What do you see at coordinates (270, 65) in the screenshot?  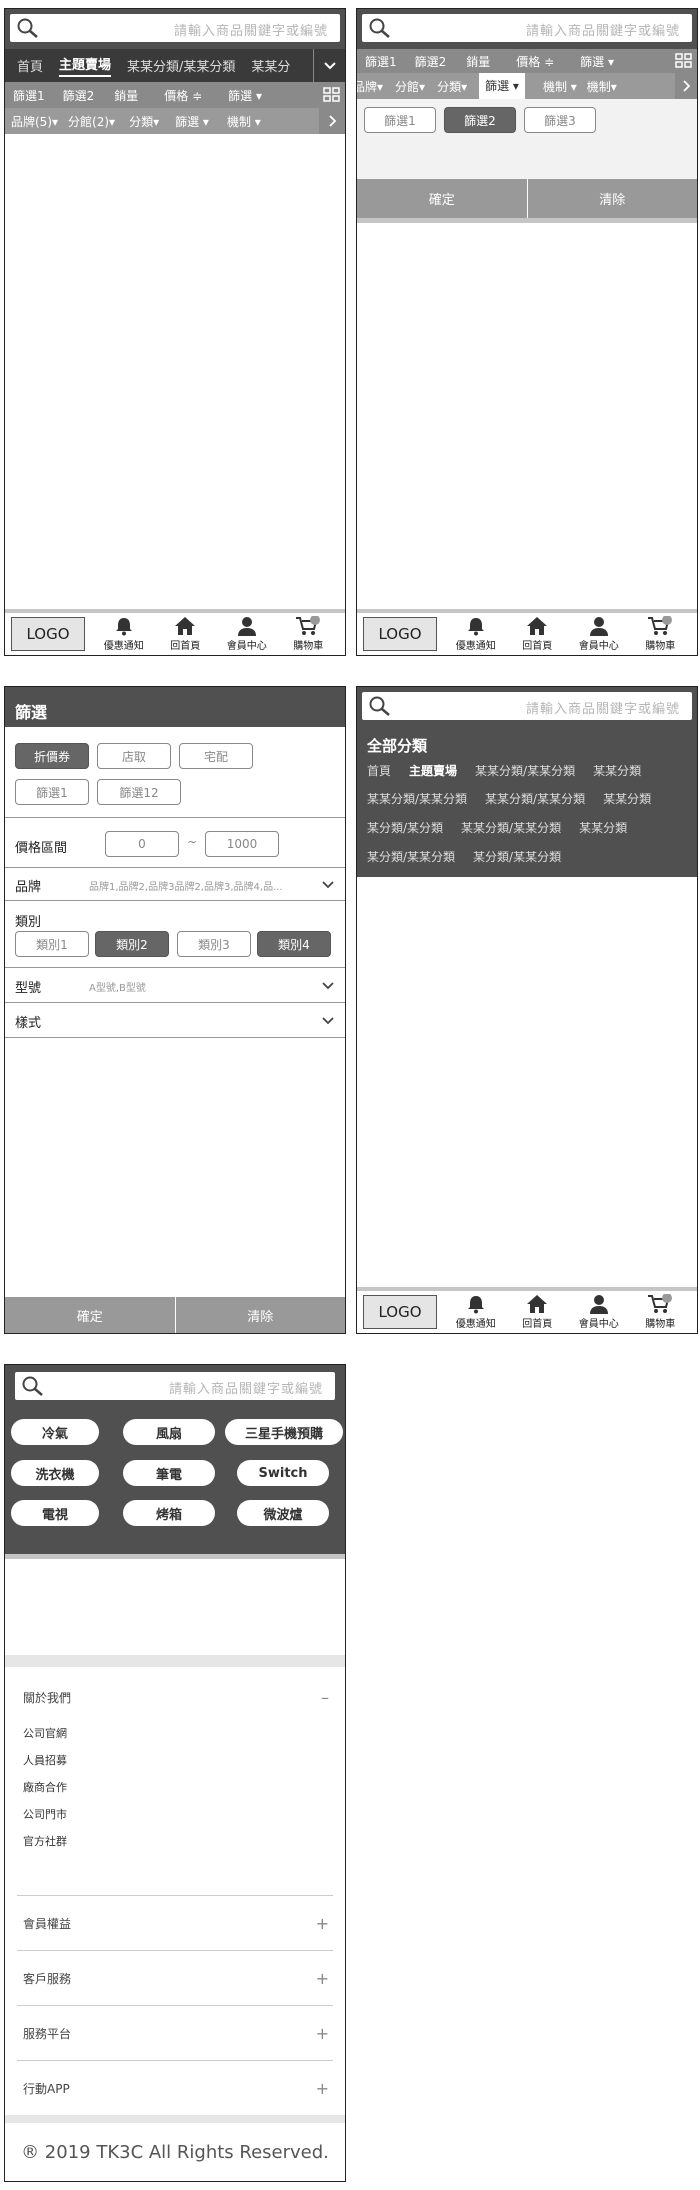 I see `nav-category-2: 某某分` at bounding box center [270, 65].